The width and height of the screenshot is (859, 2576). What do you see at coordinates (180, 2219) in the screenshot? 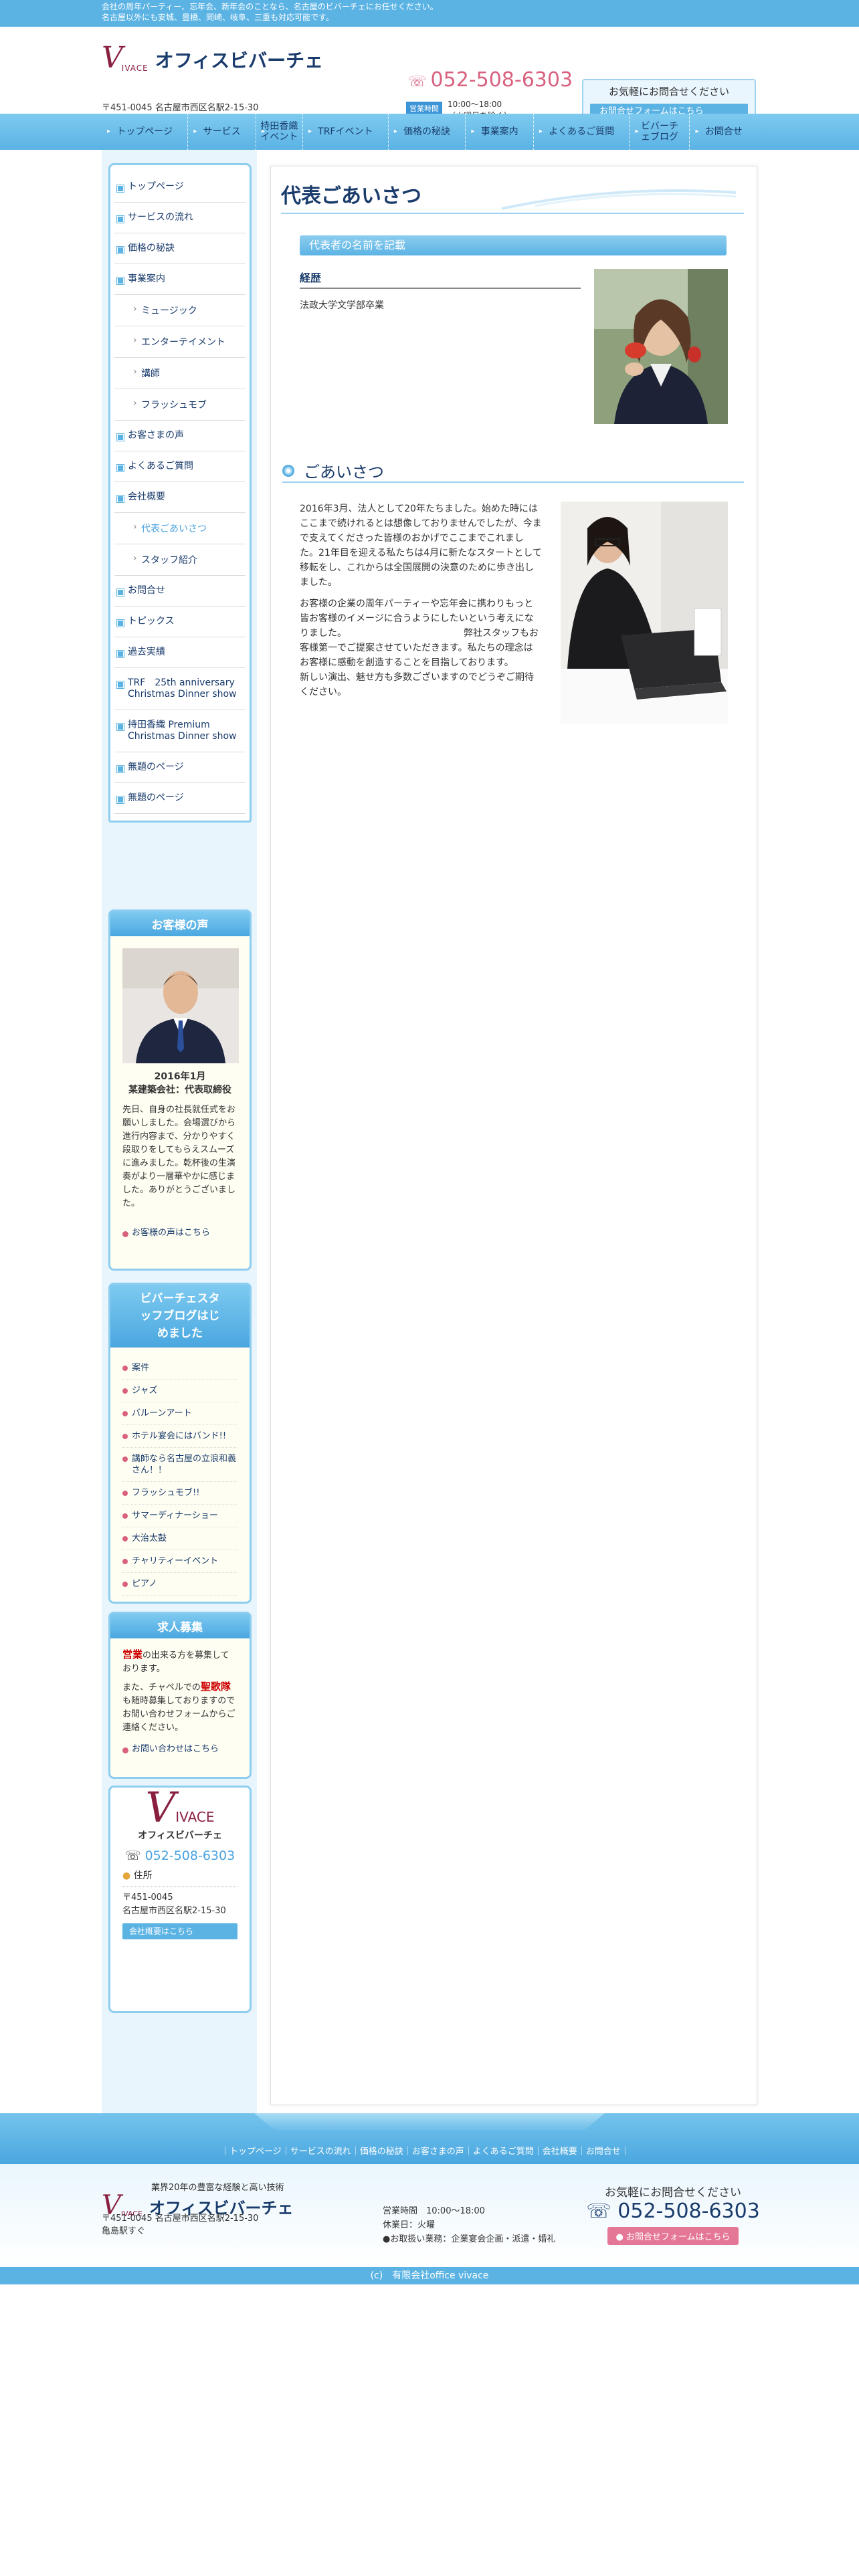
I see `footer-address: 〒451-0045 名古屋市西区名駅2-15-30` at bounding box center [180, 2219].